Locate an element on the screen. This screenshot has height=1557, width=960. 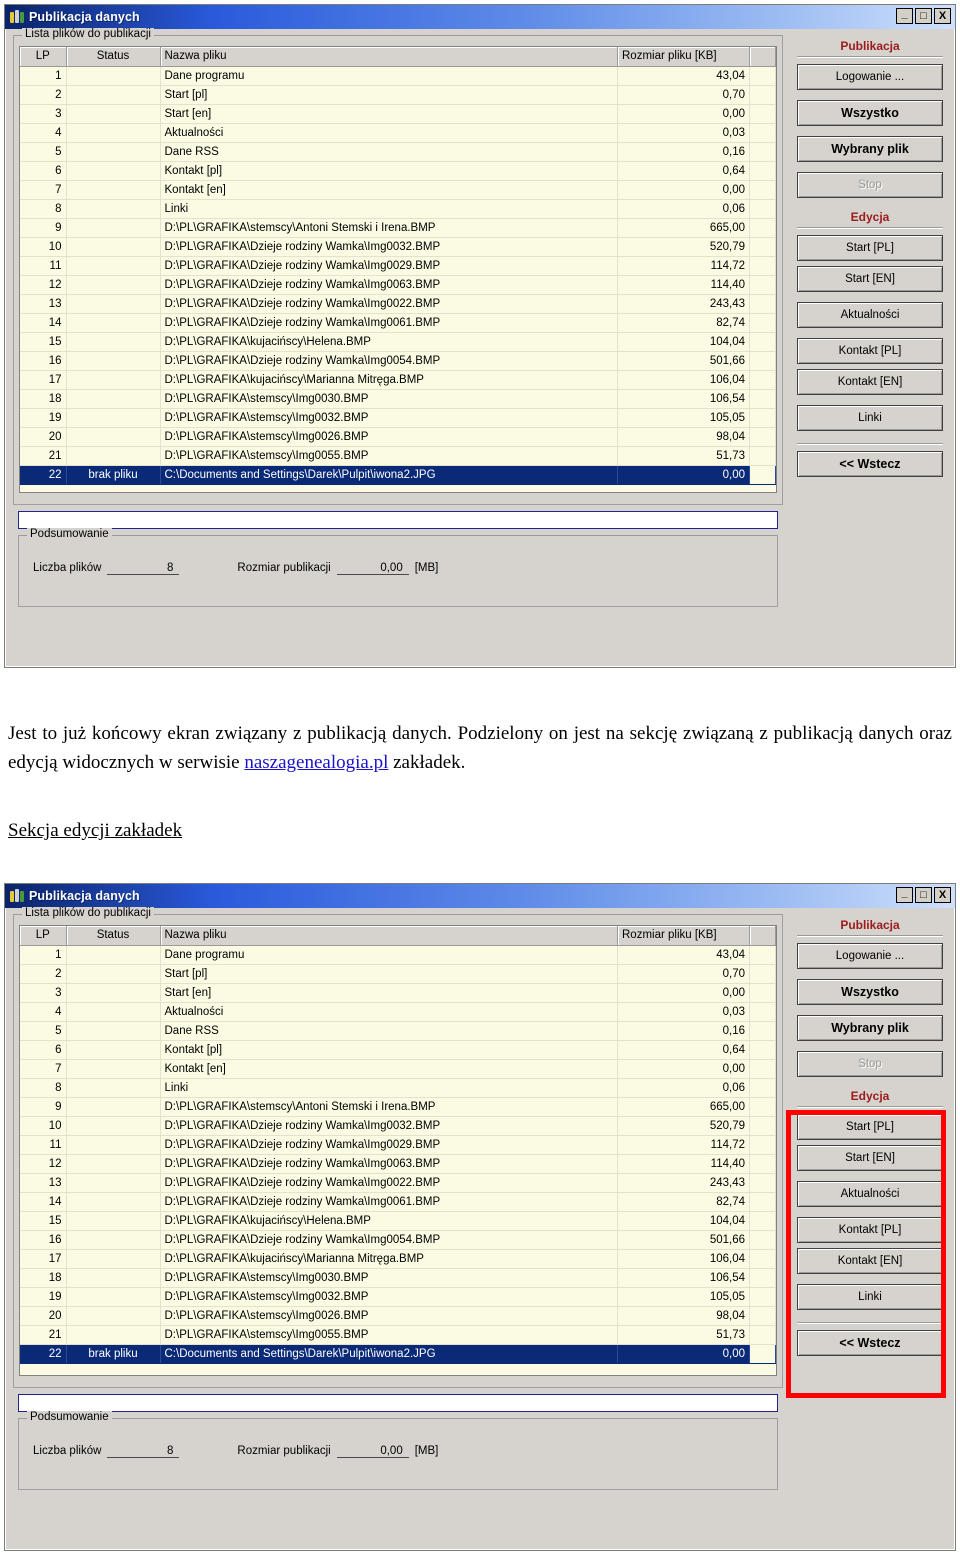
file-list-legend: Lista plików do publikacji is located at coordinates (88, 34).